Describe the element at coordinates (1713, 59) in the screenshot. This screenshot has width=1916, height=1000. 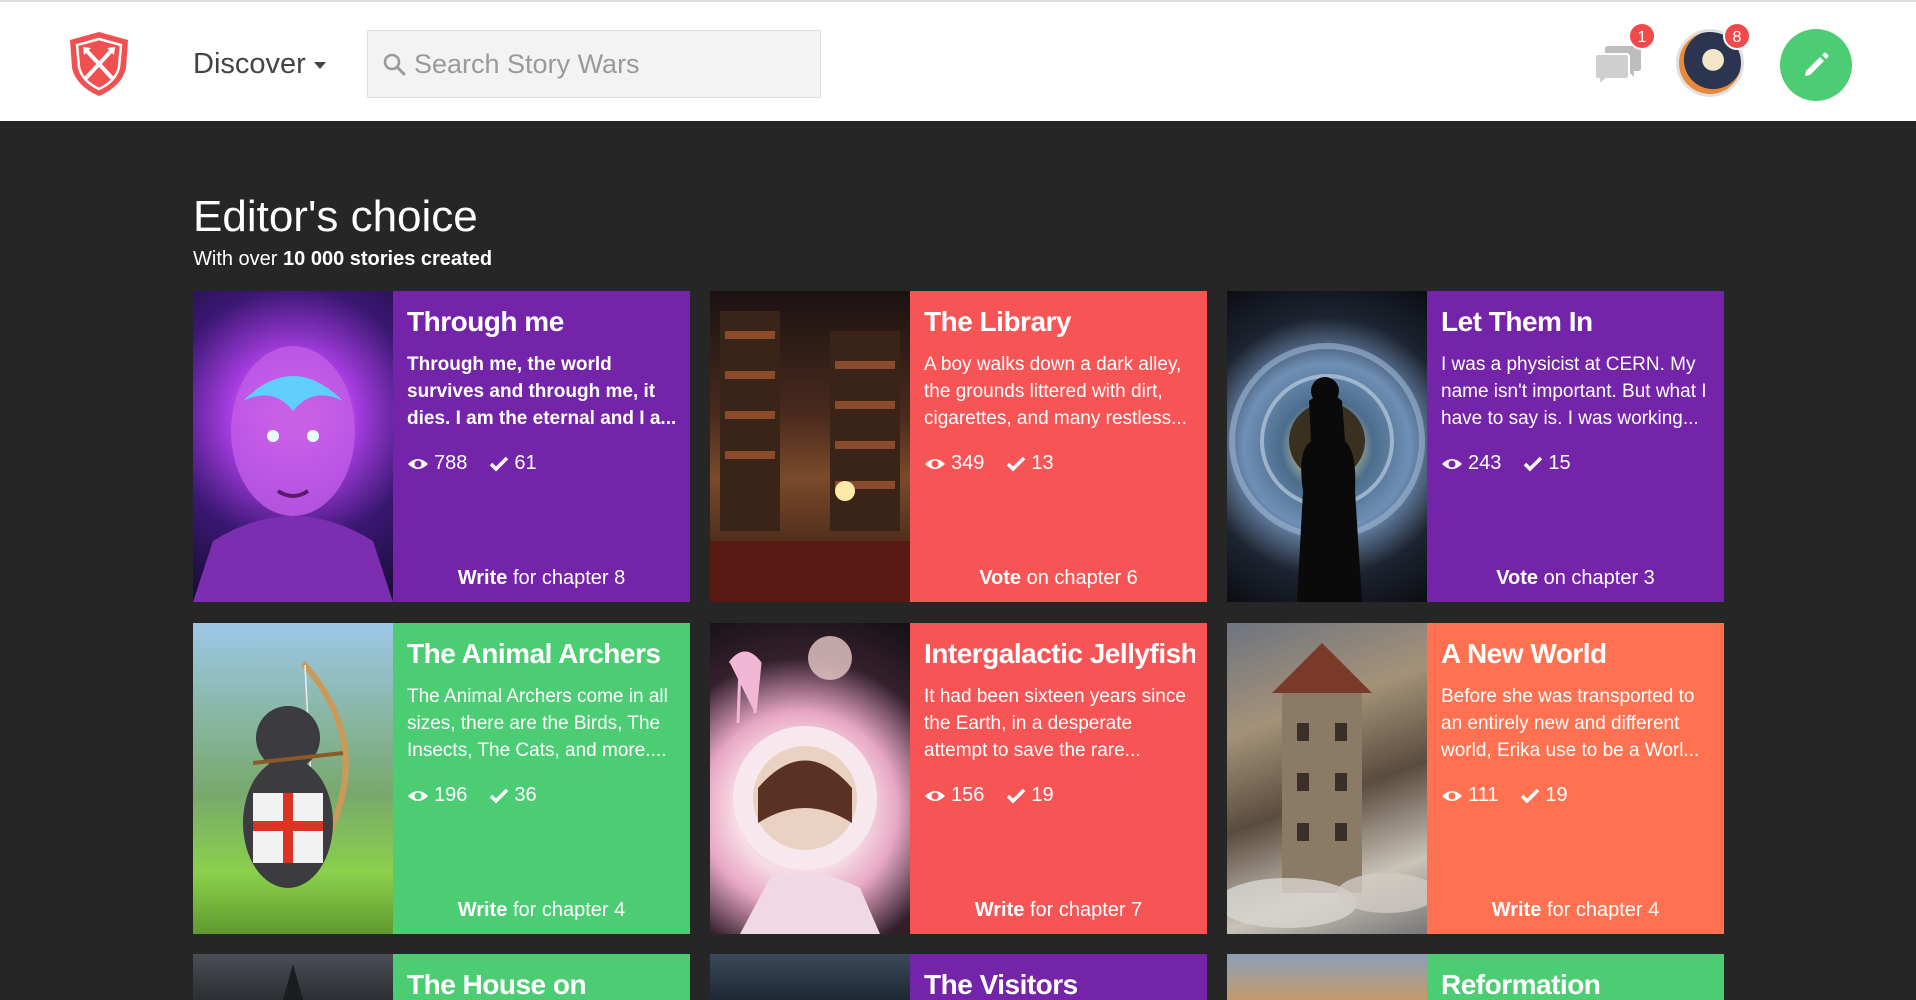
I see `user-avatar: 8` at that location.